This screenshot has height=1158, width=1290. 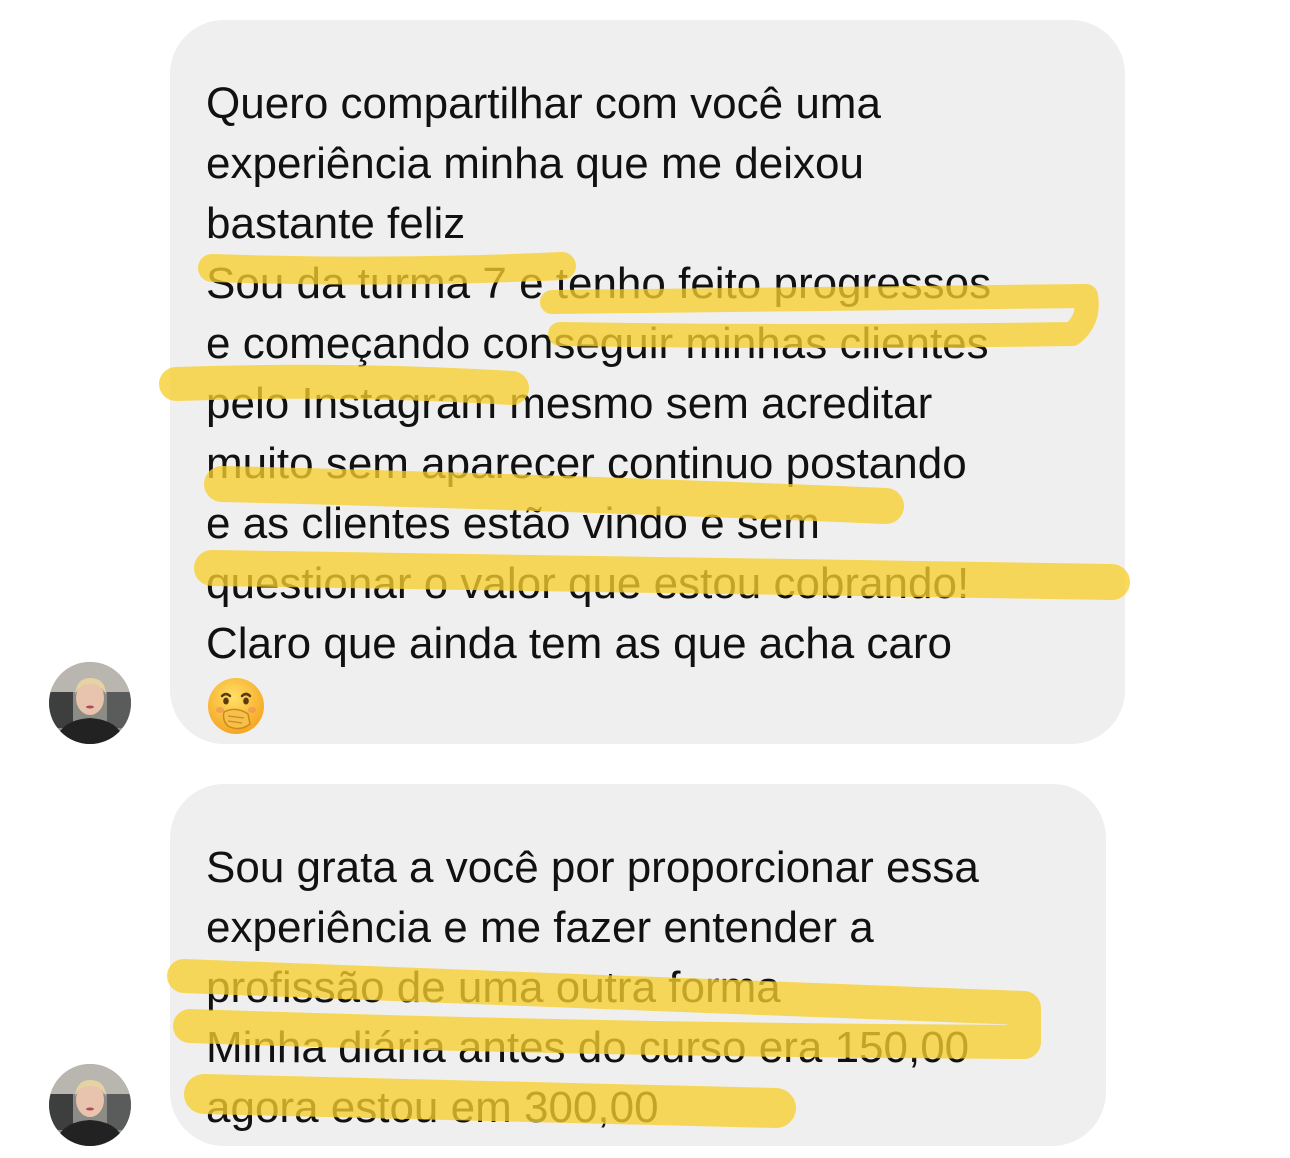 What do you see at coordinates (588, 1047) in the screenshot?
I see `message-line: Minha diária antes do curso era 150,00` at bounding box center [588, 1047].